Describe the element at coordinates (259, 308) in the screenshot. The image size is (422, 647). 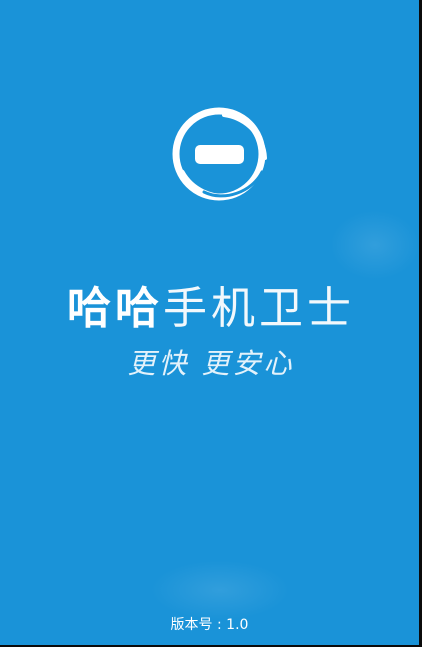
I see `app-name-product: 手机卫士` at that location.